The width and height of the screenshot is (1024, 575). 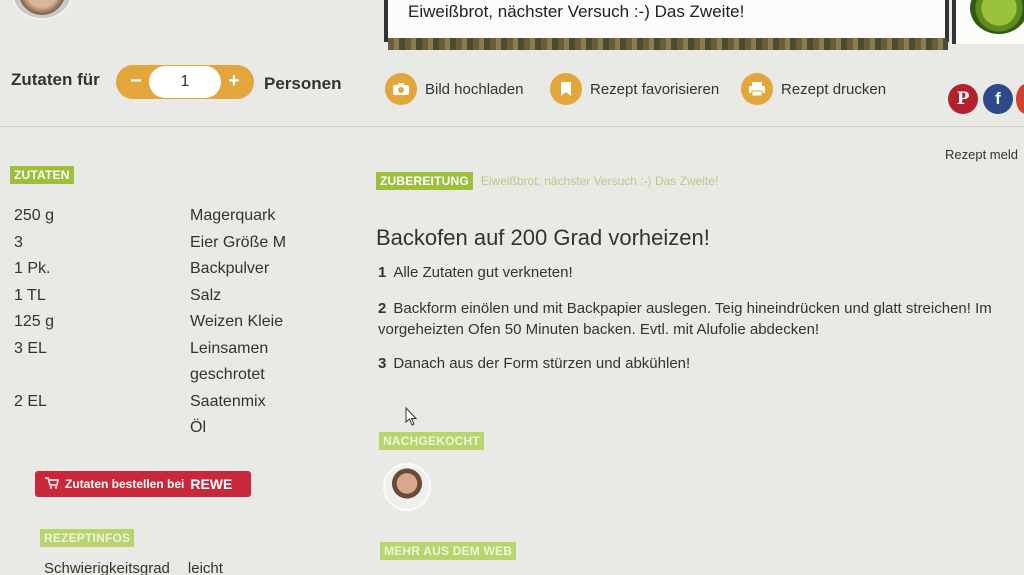 I want to click on upload-image-button: Bild hochladen, so click(x=454, y=89).